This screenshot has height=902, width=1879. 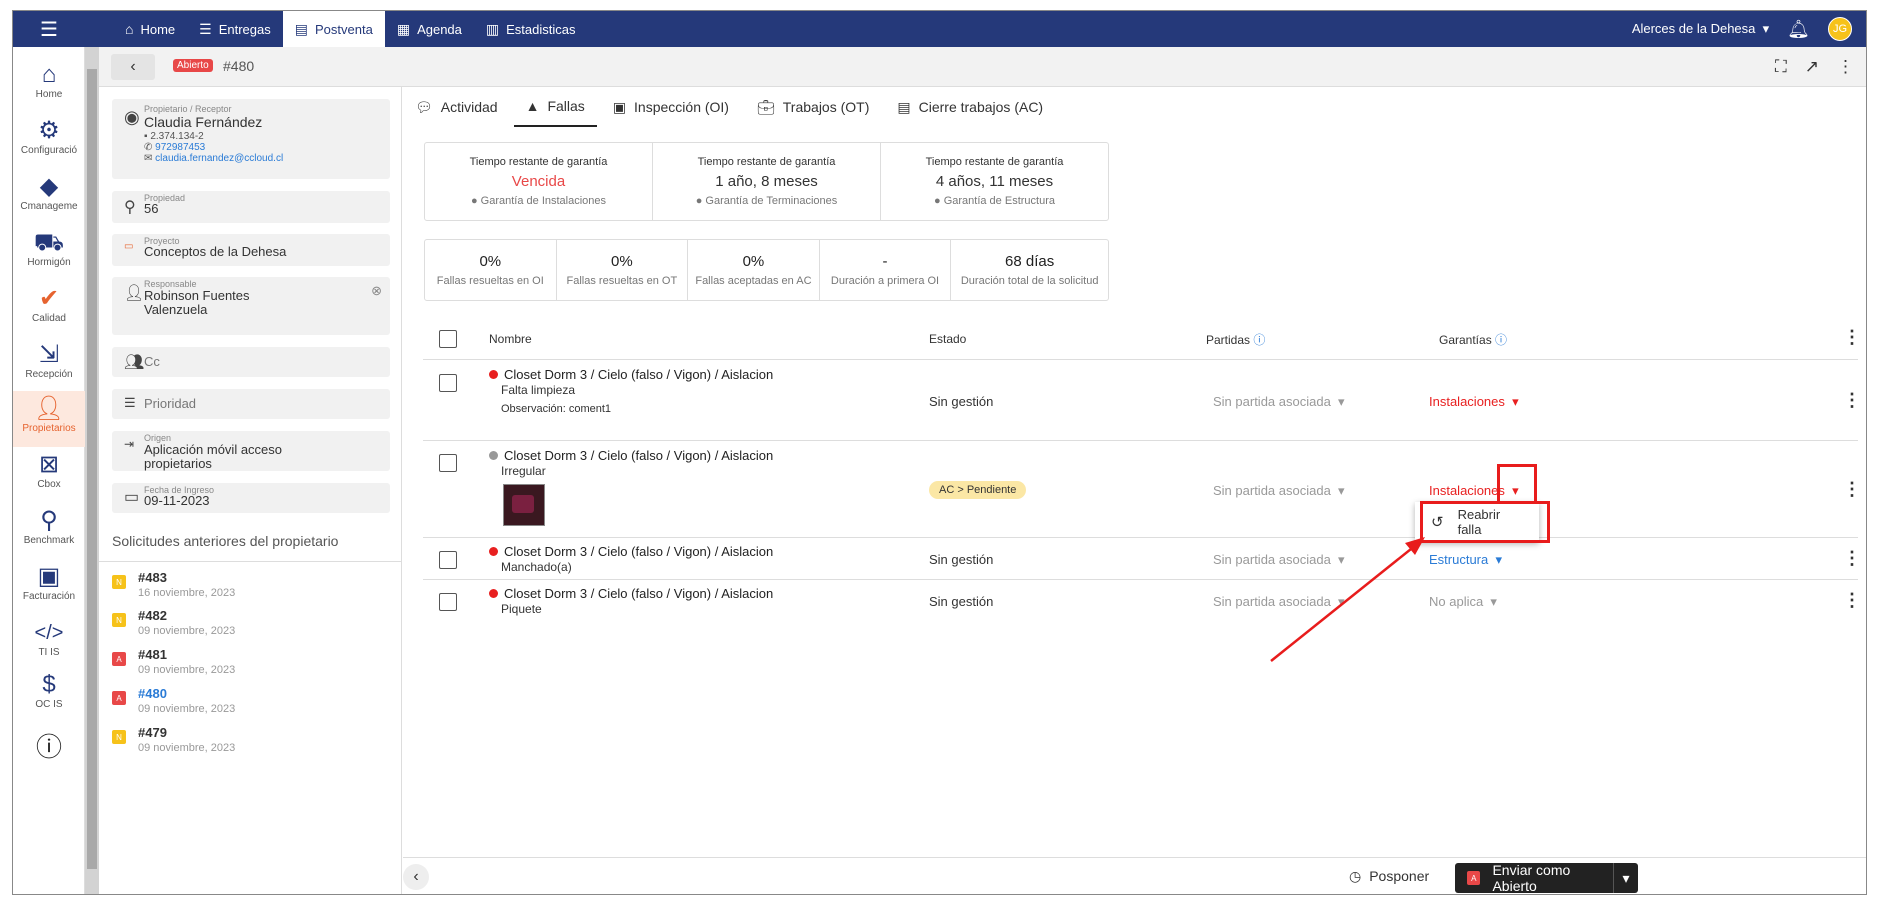 I want to click on list-item: N #479 09 noviembre, 2023, so click(x=252, y=742).